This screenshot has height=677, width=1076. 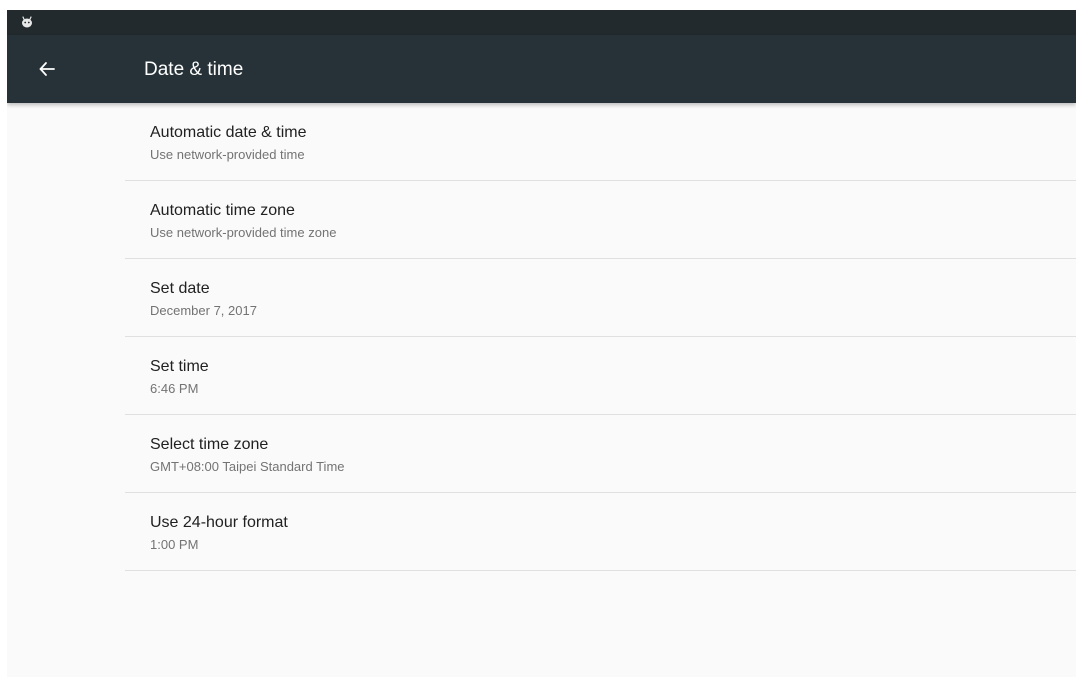 I want to click on setting-title: Select time zone, so click(x=209, y=444).